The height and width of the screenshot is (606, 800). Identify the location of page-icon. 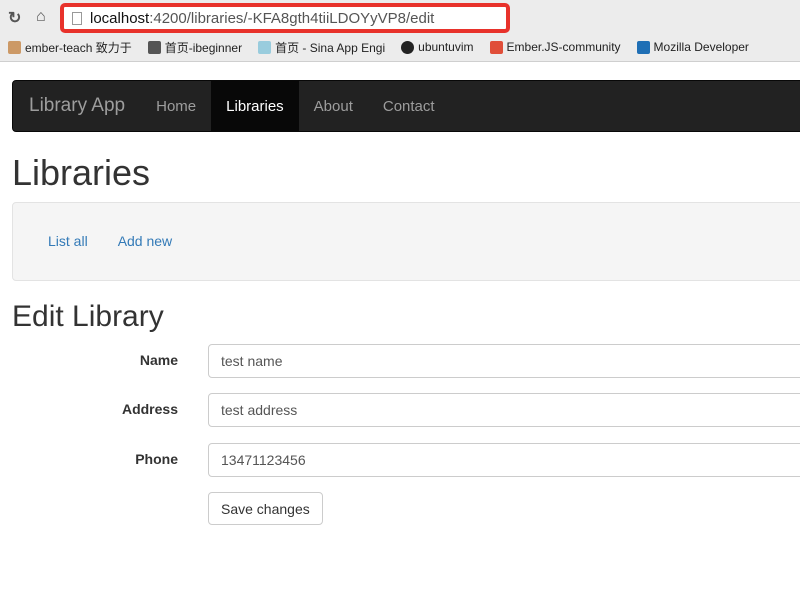
(77, 18).